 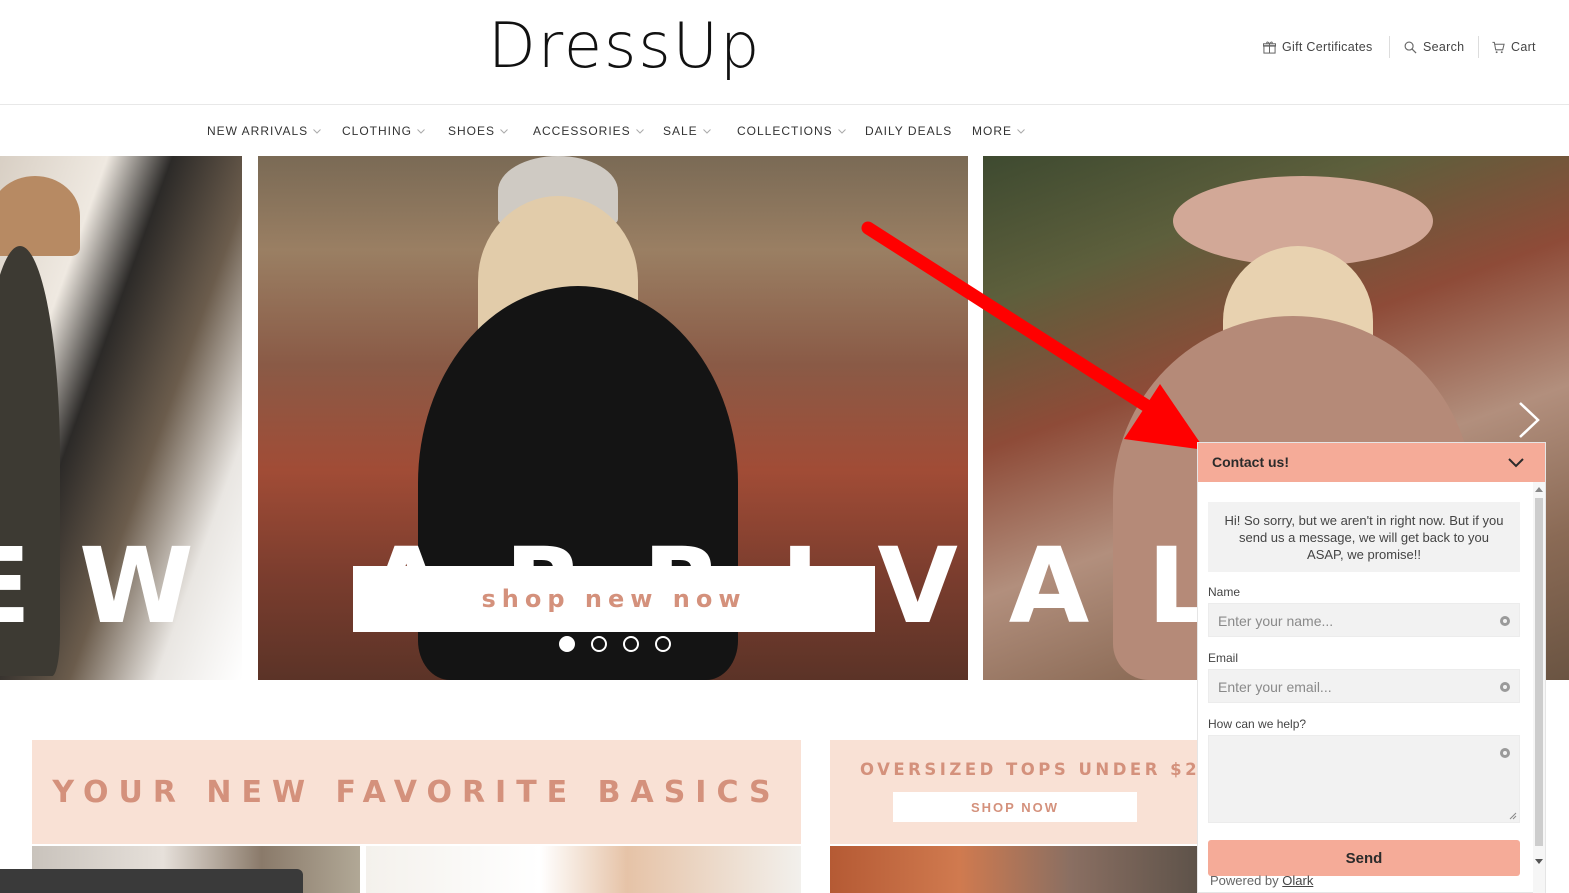 I want to click on email-label: Email, so click(x=1223, y=658).